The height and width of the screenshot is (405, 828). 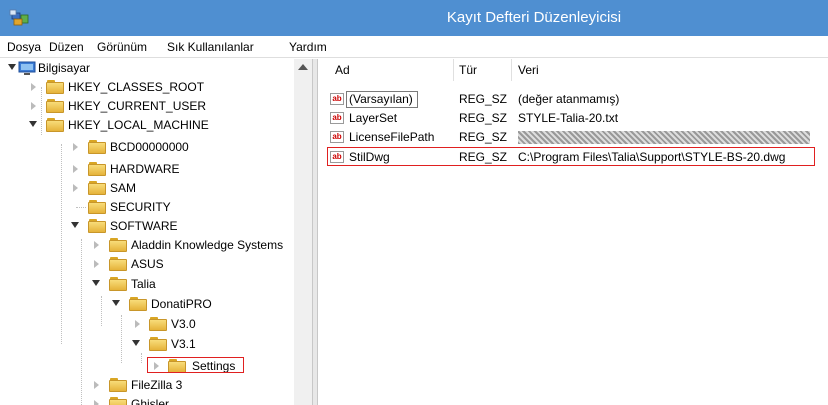 What do you see at coordinates (151, 188) in the screenshot?
I see `tree-item-sam: SAM` at bounding box center [151, 188].